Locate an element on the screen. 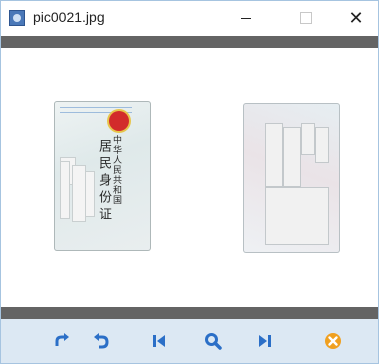 The image size is (379, 364). skip-previous-icon is located at coordinates (159, 341).